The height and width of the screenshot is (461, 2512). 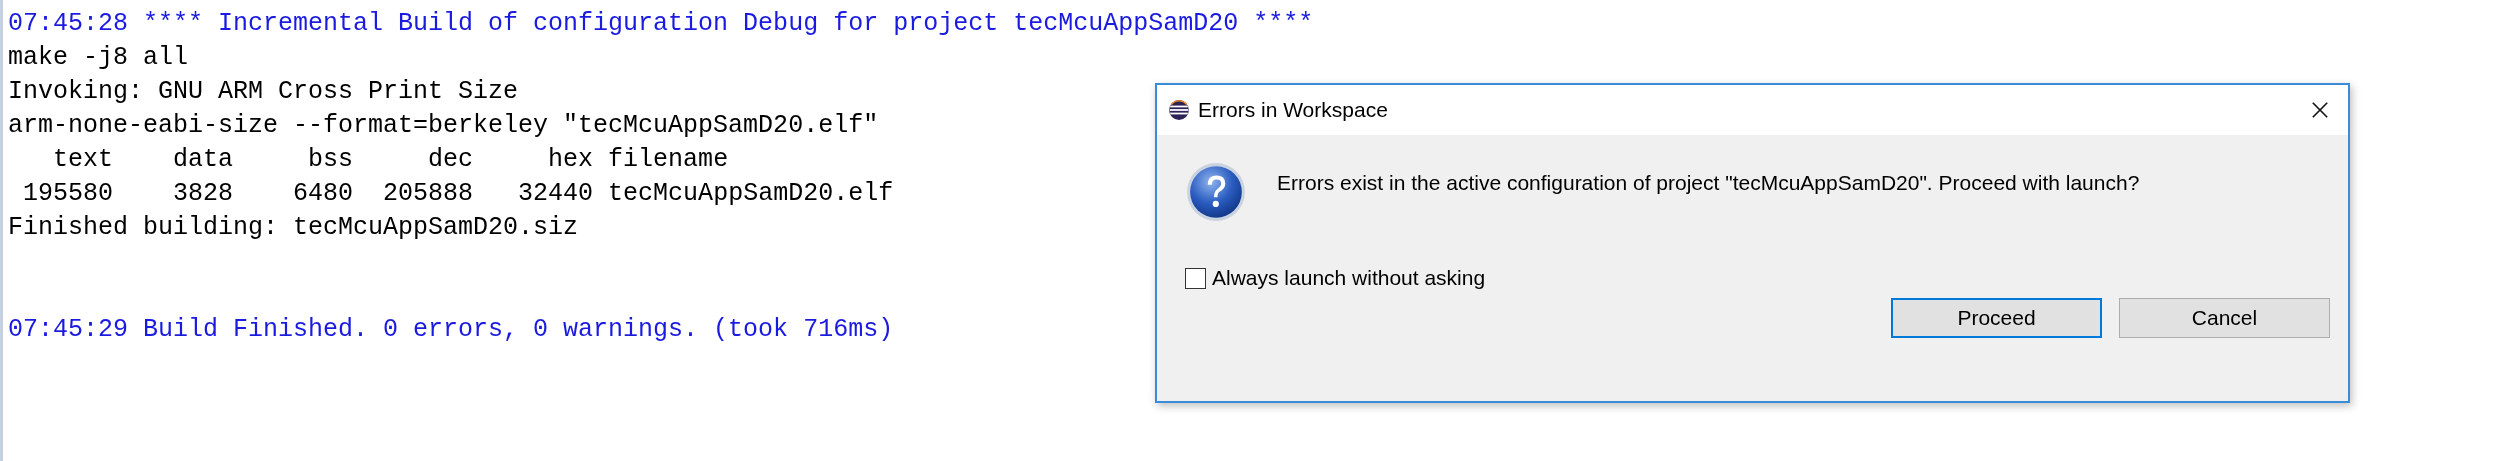 What do you see at coordinates (1293, 110) in the screenshot?
I see `dialog-title: Errors in Workspace` at bounding box center [1293, 110].